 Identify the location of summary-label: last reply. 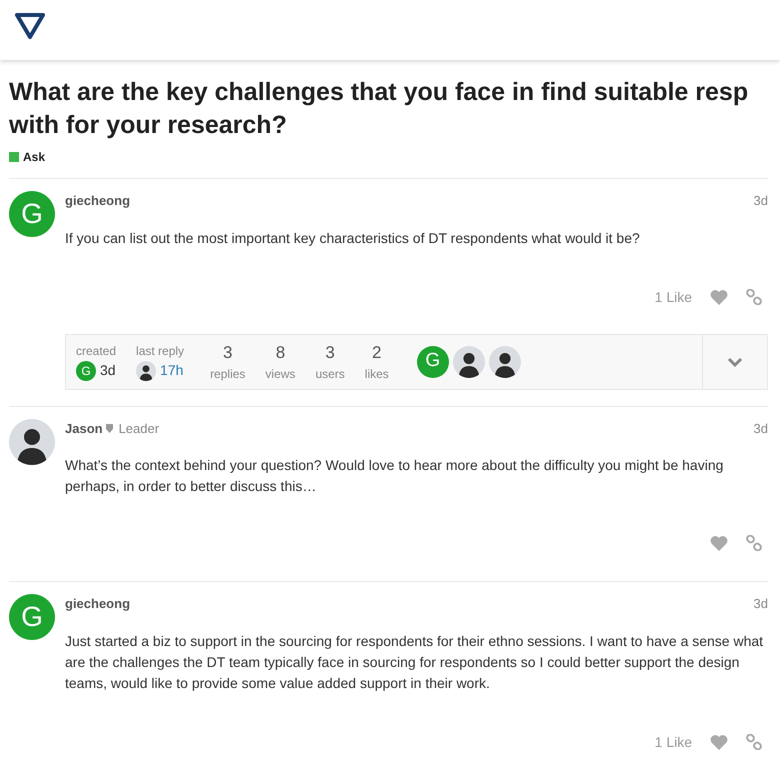
(160, 351).